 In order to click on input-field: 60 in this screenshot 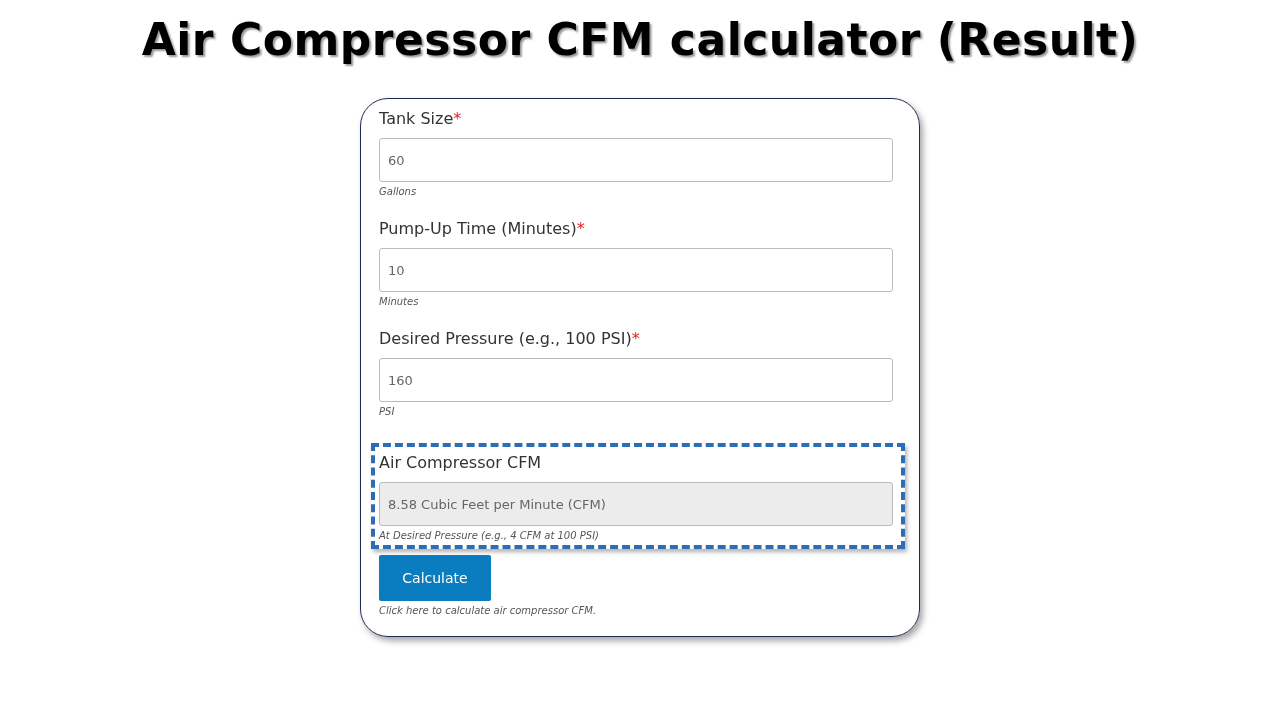, I will do `click(636, 160)`.